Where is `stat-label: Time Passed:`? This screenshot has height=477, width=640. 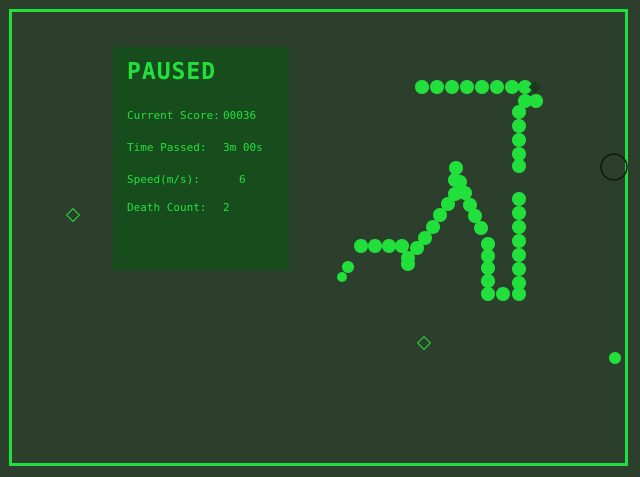 stat-label: Time Passed: is located at coordinates (167, 147).